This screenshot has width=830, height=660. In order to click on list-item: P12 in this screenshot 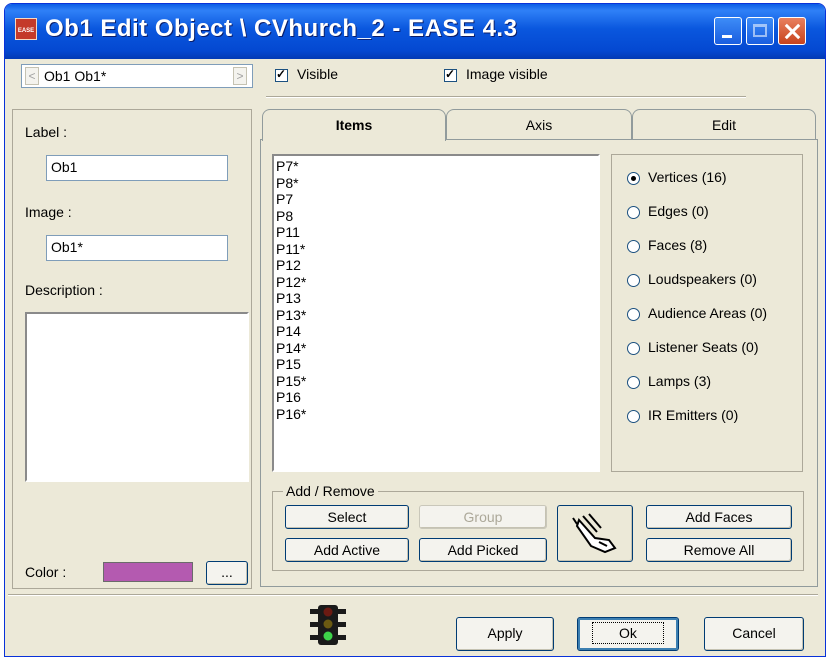, I will do `click(288, 265)`.